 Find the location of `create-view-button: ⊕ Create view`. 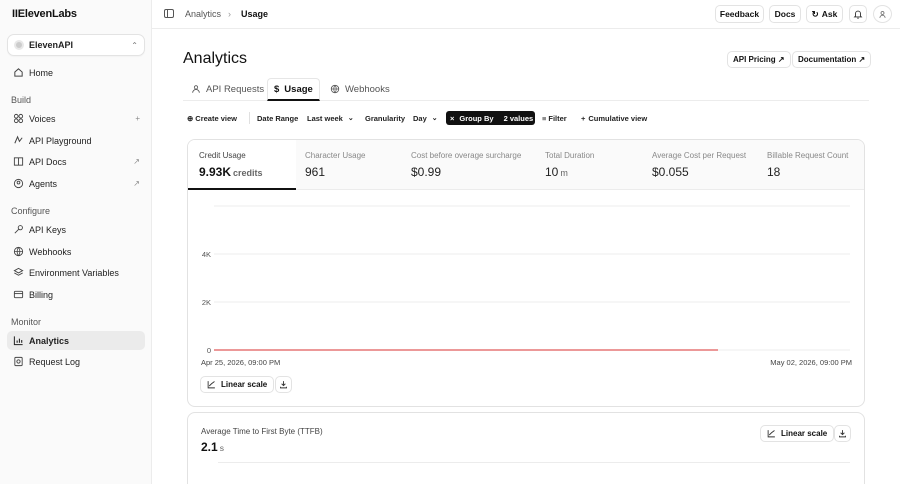

create-view-button: ⊕ Create view is located at coordinates (212, 118).